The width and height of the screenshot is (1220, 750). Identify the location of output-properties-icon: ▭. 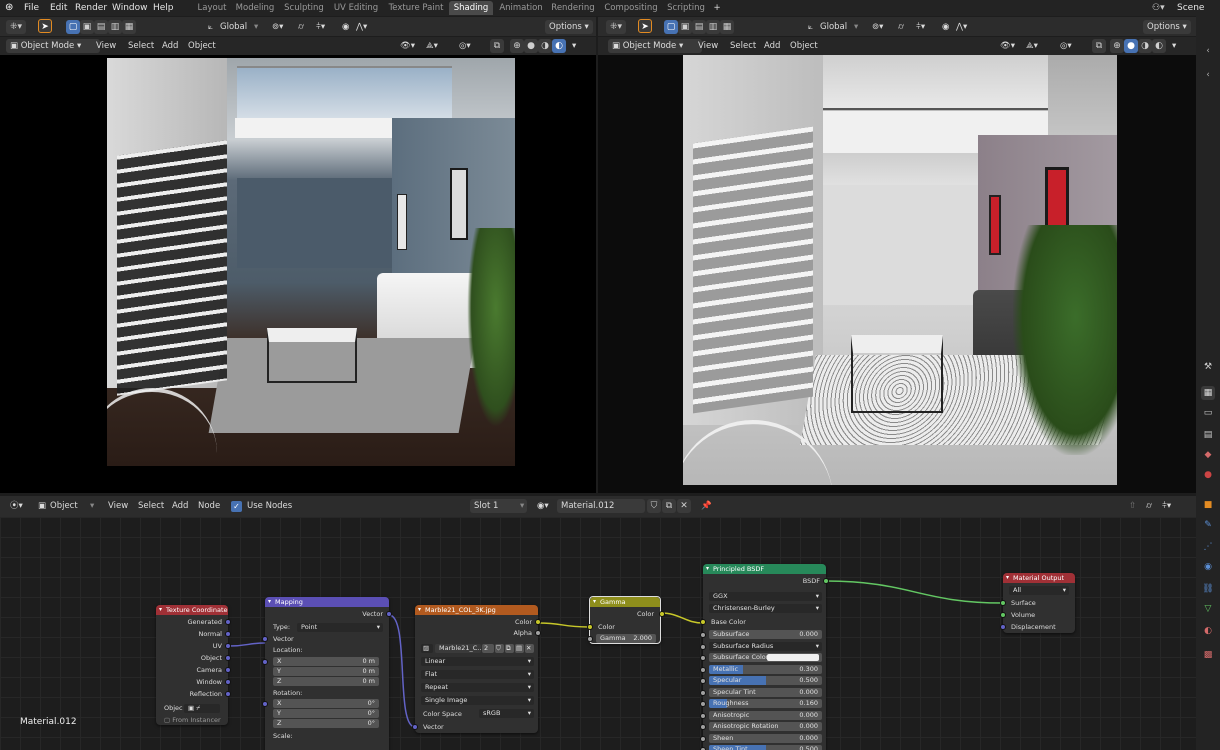
(1208, 413).